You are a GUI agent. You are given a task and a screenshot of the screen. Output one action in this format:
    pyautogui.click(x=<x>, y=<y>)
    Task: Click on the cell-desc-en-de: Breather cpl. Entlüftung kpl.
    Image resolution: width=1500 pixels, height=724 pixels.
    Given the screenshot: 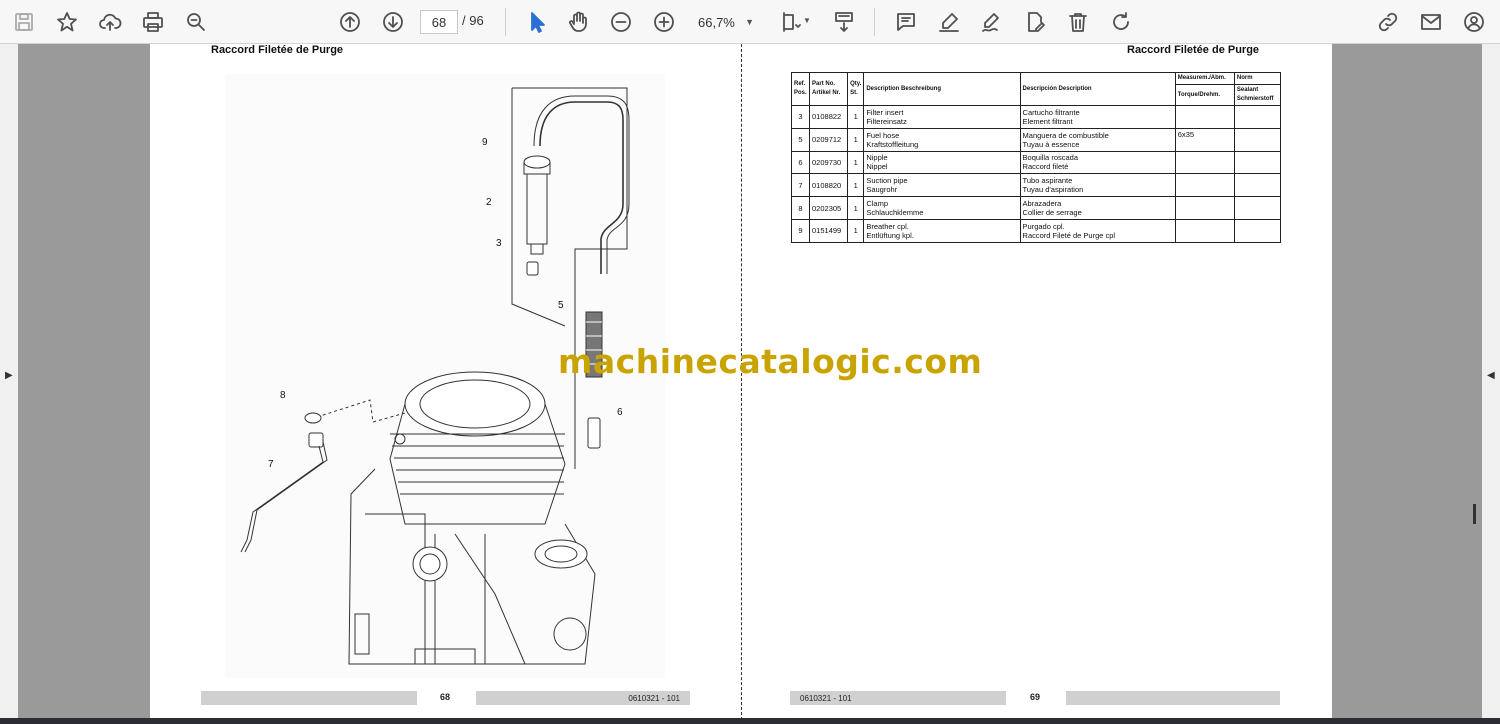 What is the action you would take?
    pyautogui.click(x=942, y=230)
    